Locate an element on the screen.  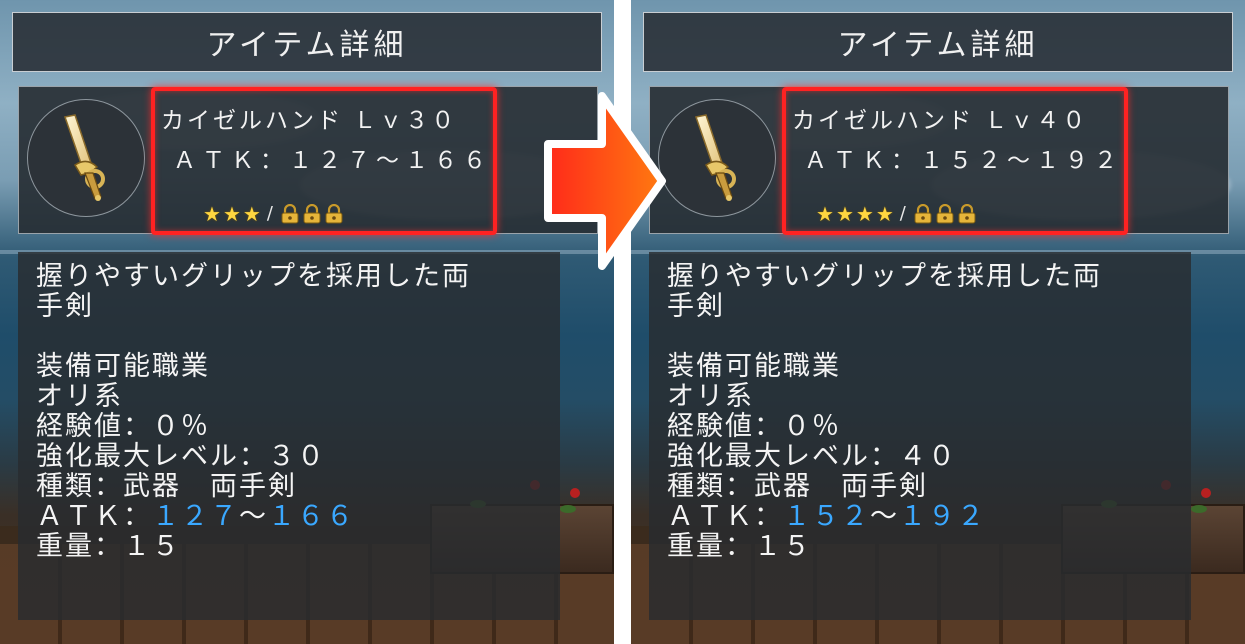
rarity-rating: ★ ★ ★ ★ / is located at coordinates (897, 213).